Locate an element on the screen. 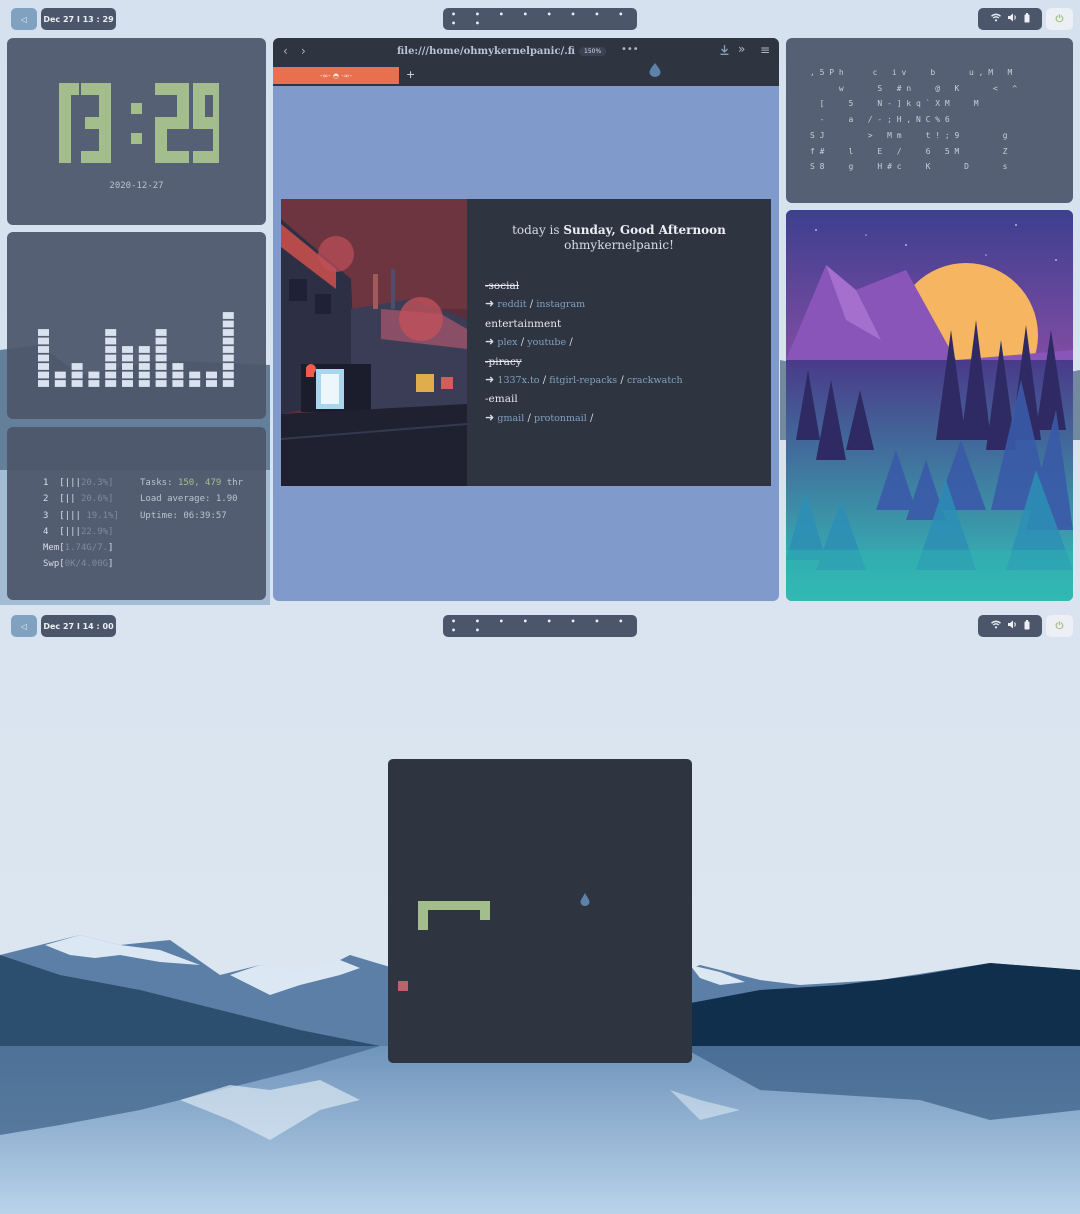 The width and height of the screenshot is (1080, 1214). cpu2-num: 2 is located at coordinates (46, 499).